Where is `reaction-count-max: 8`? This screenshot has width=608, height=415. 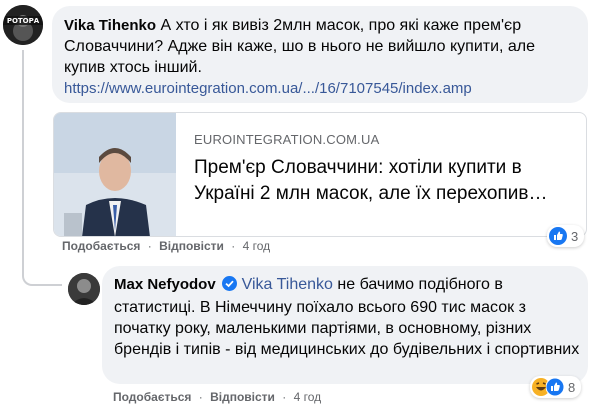 reaction-count-max: 8 is located at coordinates (556, 387).